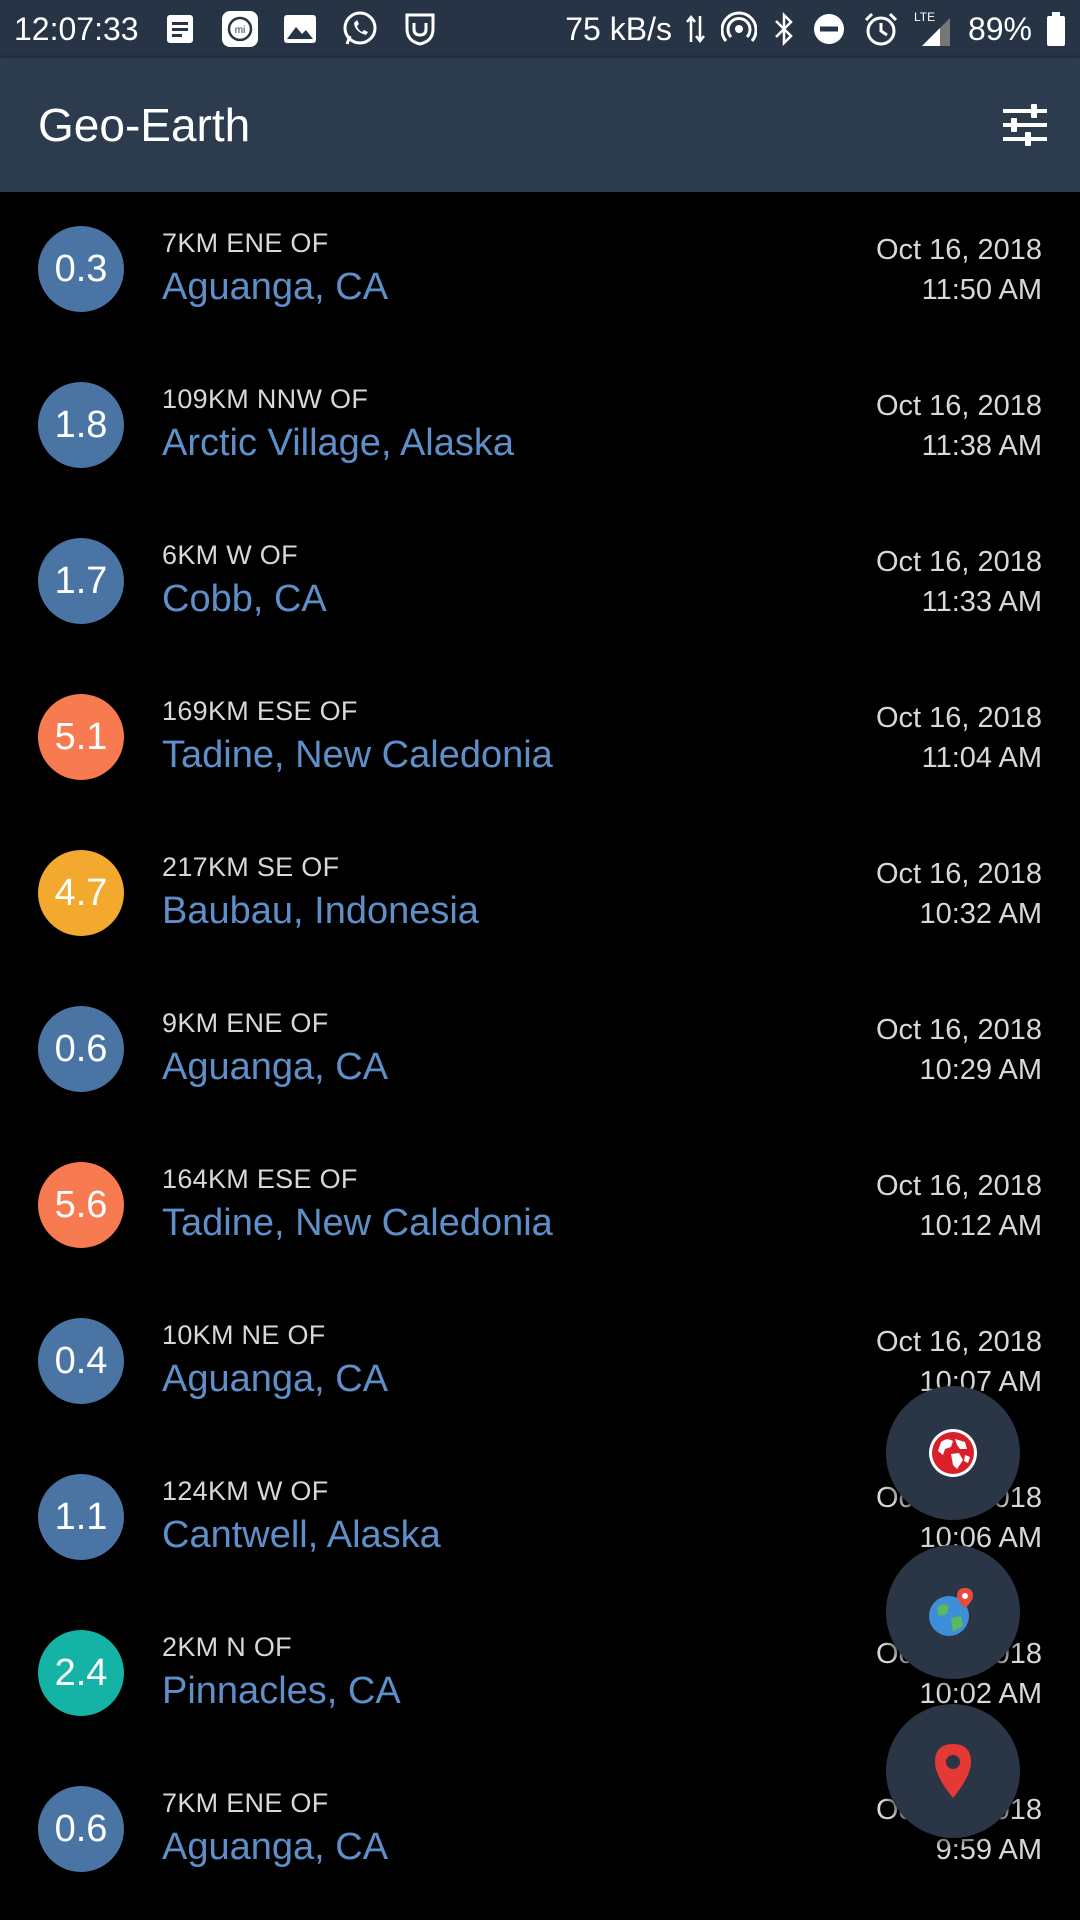 Image resolution: width=1080 pixels, height=1920 pixels. I want to click on battery-percent: 89%, so click(999, 28).